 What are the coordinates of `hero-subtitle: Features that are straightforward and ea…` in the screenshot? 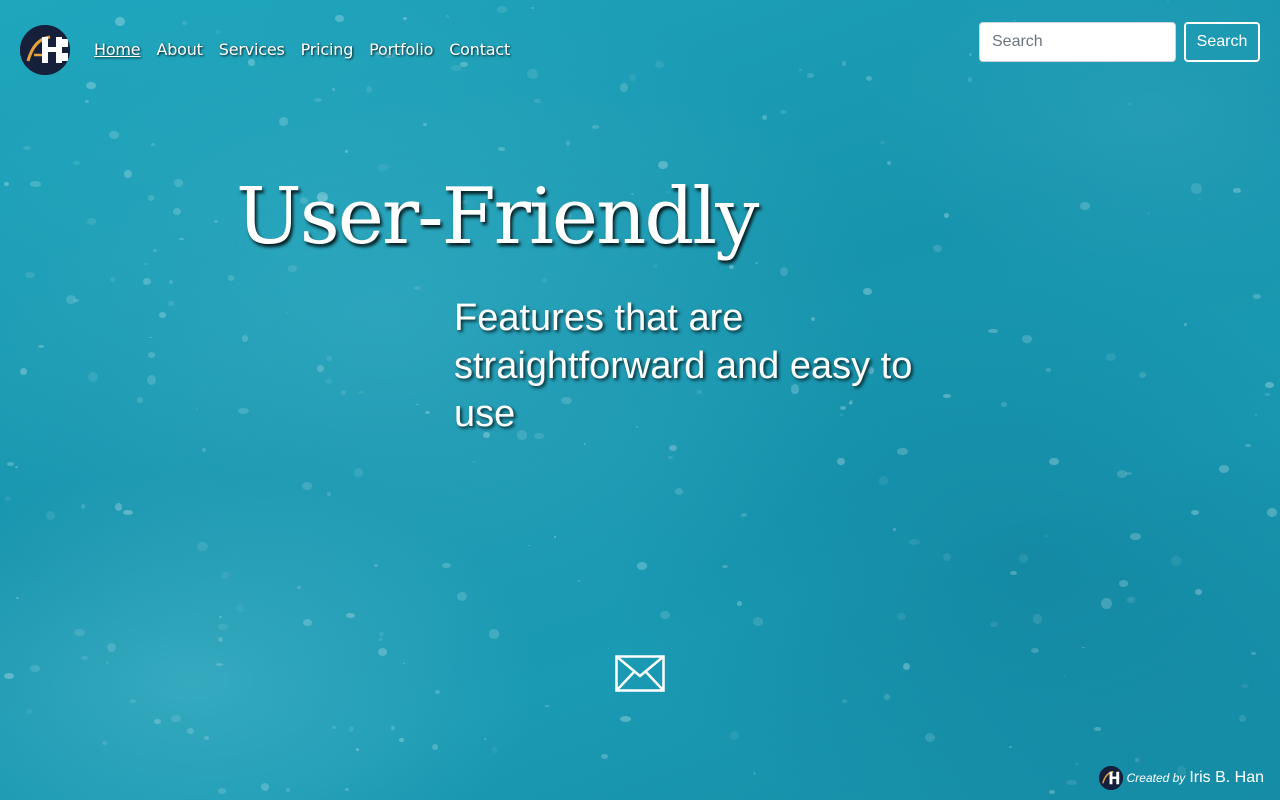 It's located at (683, 366).